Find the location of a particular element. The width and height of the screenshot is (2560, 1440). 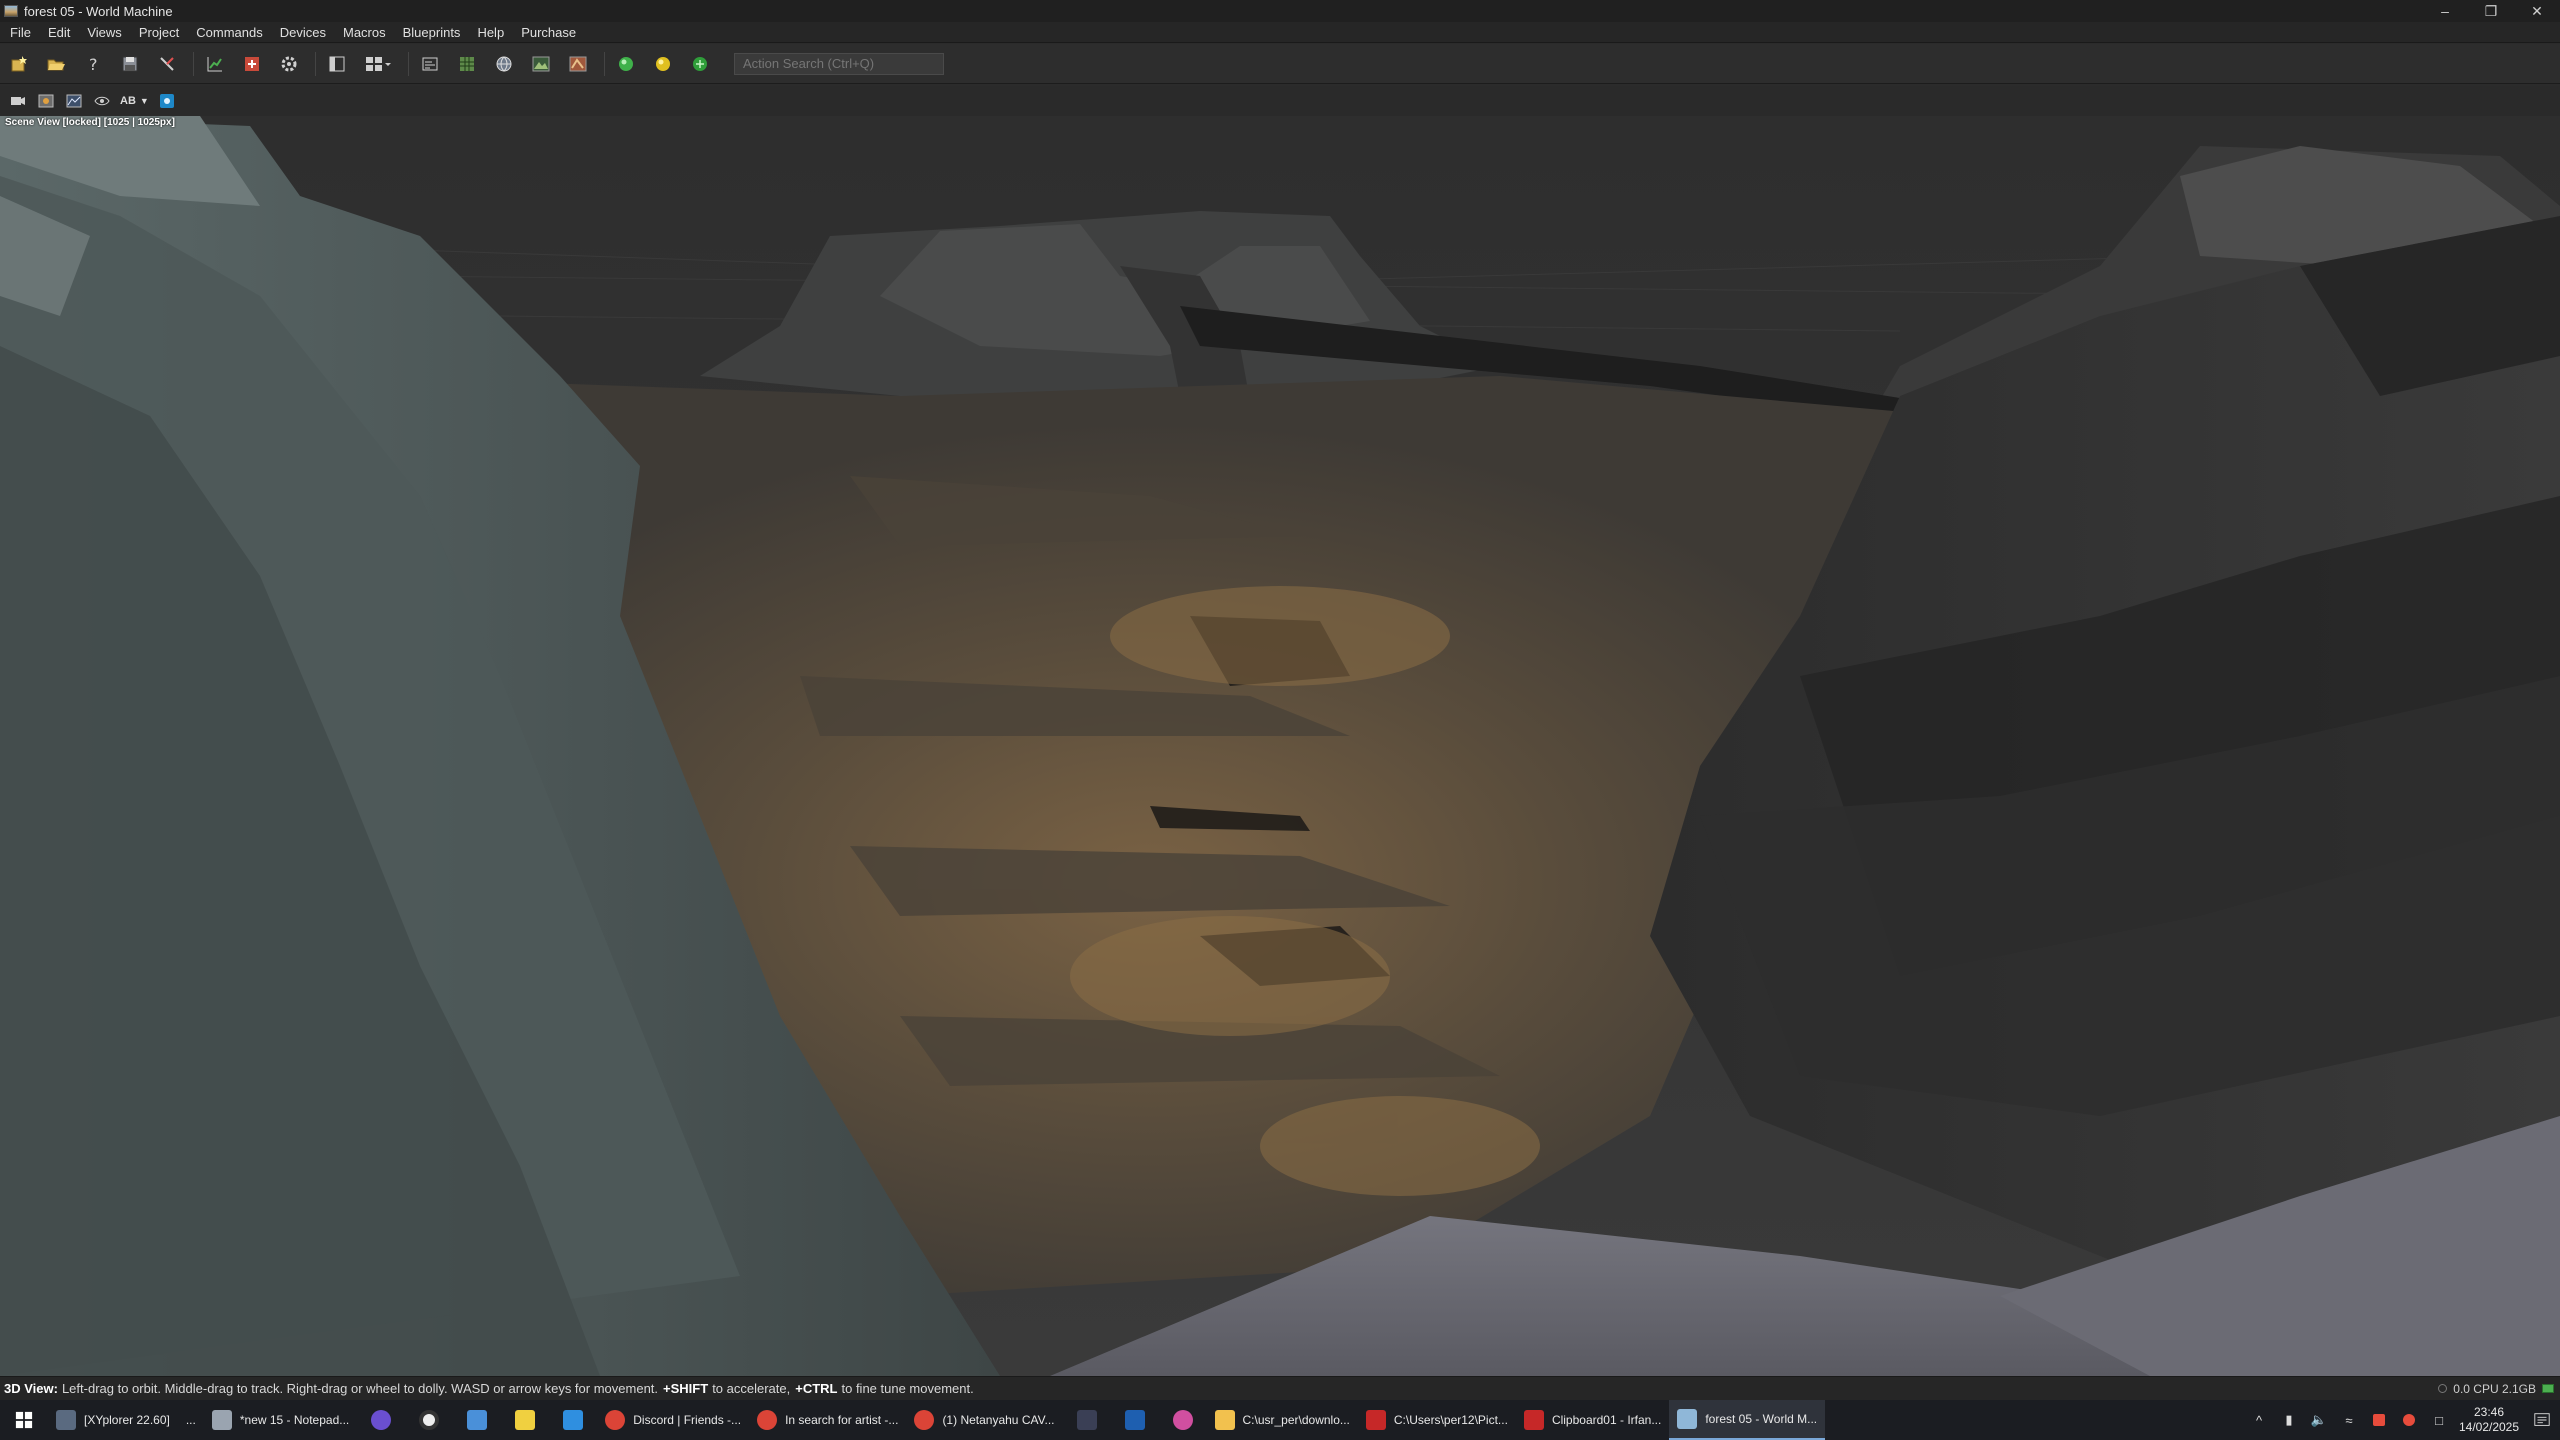

tools-button is located at coordinates (167, 64).